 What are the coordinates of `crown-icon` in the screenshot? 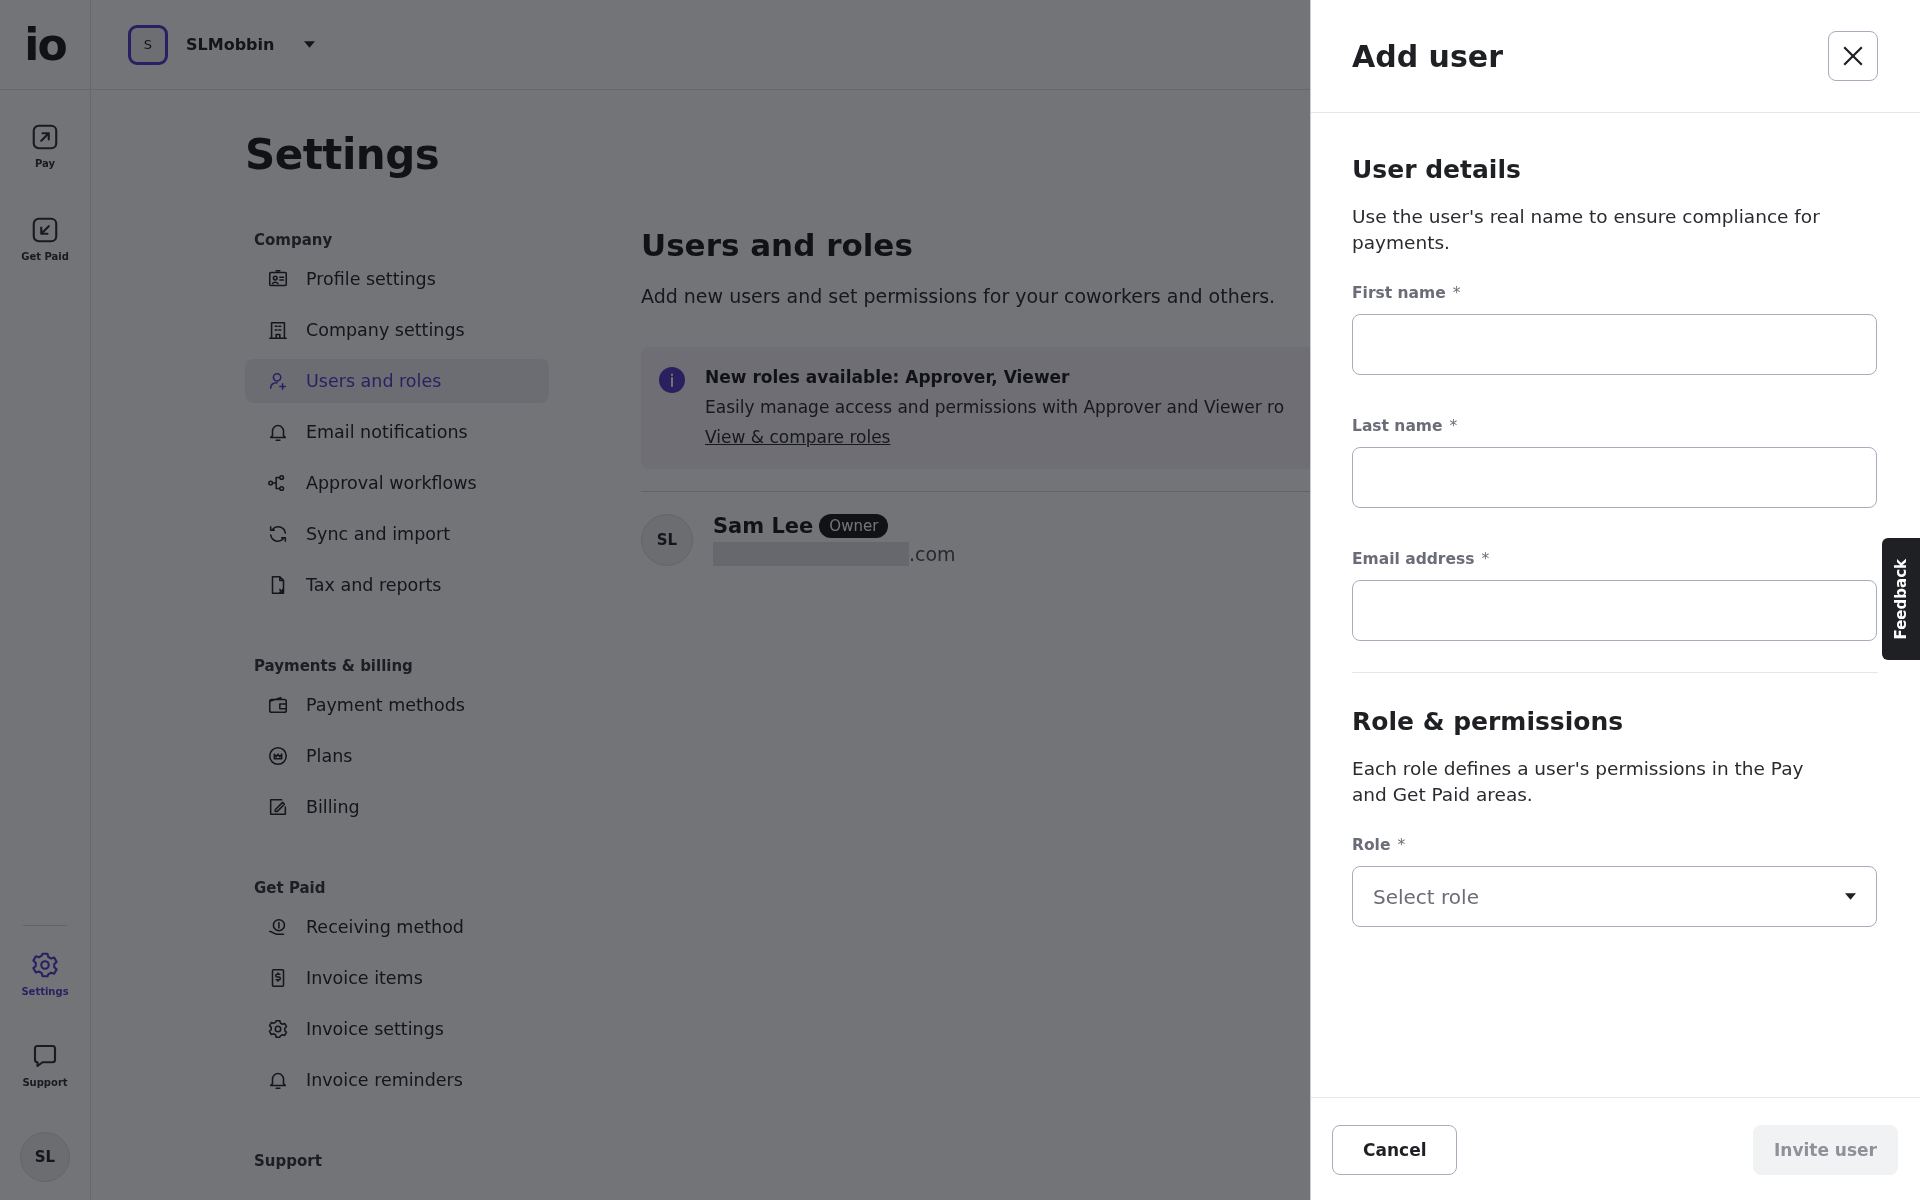 It's located at (278, 756).